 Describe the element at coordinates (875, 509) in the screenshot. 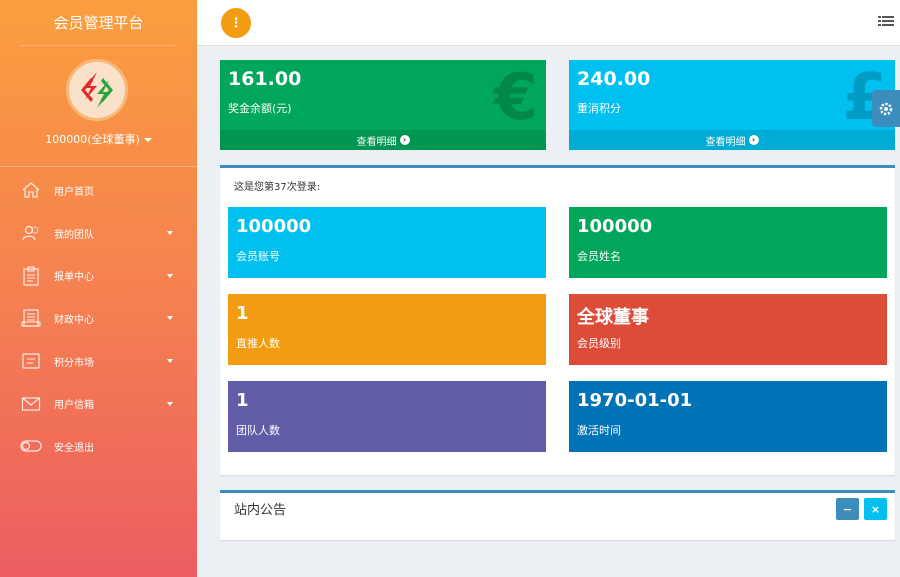

I see `close-button: ×` at that location.